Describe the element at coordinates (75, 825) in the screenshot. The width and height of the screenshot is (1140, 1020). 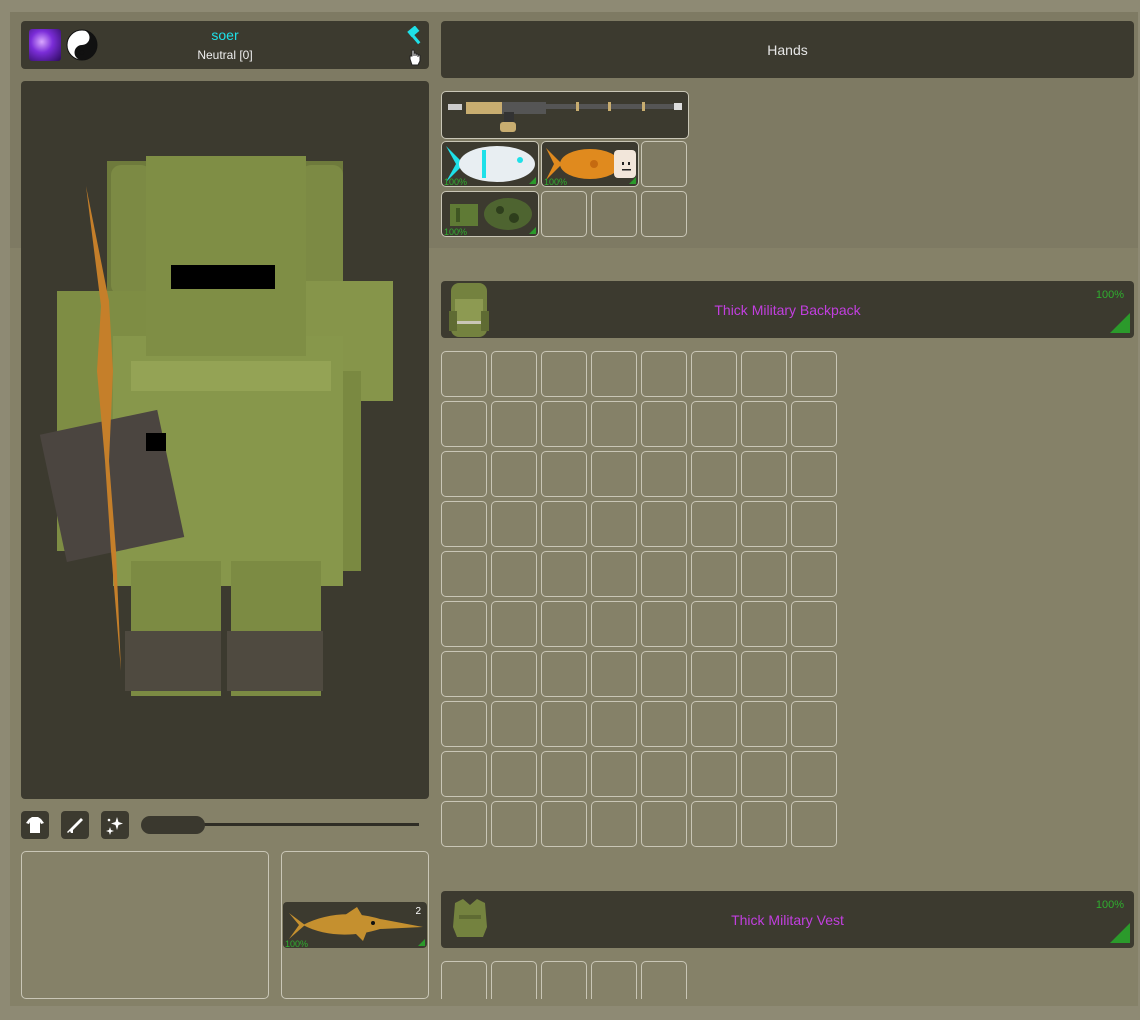
I see `rifle-icon` at that location.